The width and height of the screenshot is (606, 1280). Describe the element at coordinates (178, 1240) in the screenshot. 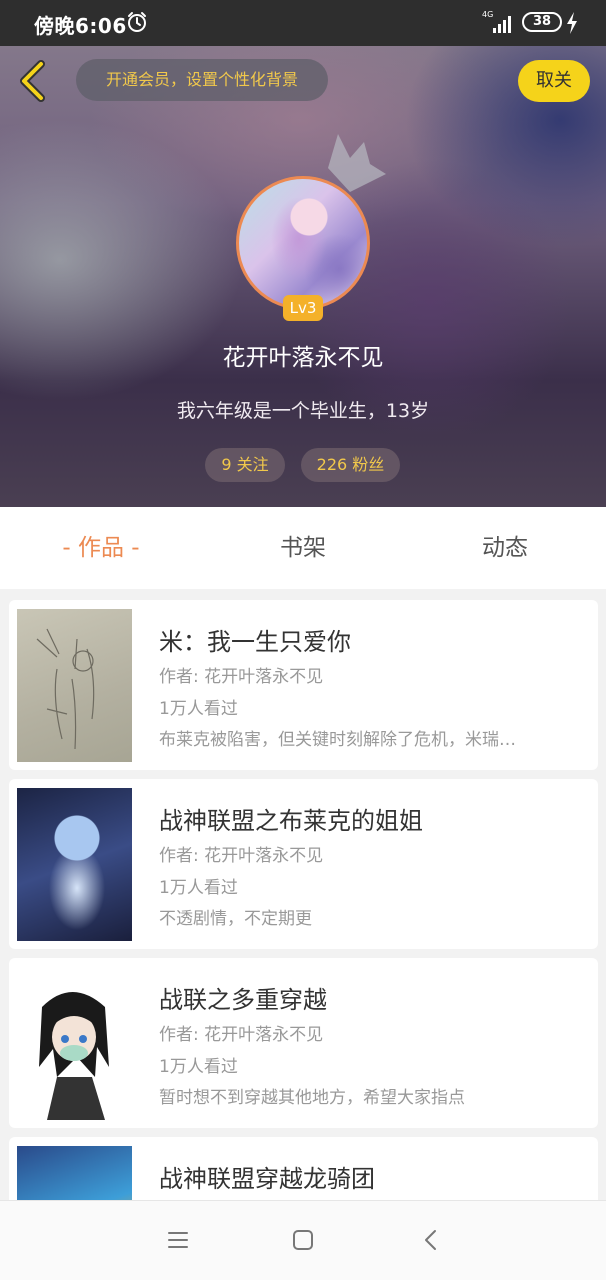

I see `menu-icon` at that location.